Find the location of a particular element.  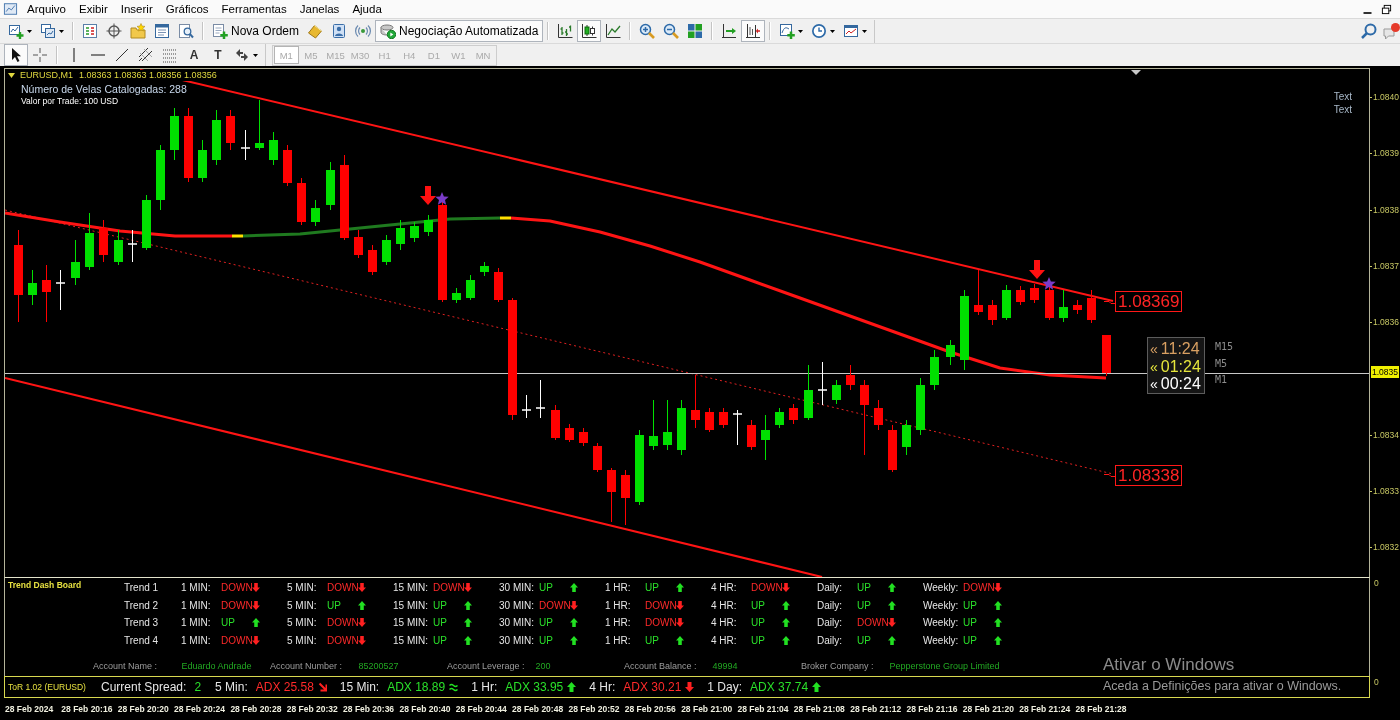

time-axis-label: 28 Feb 20:32 is located at coordinates (312, 708).